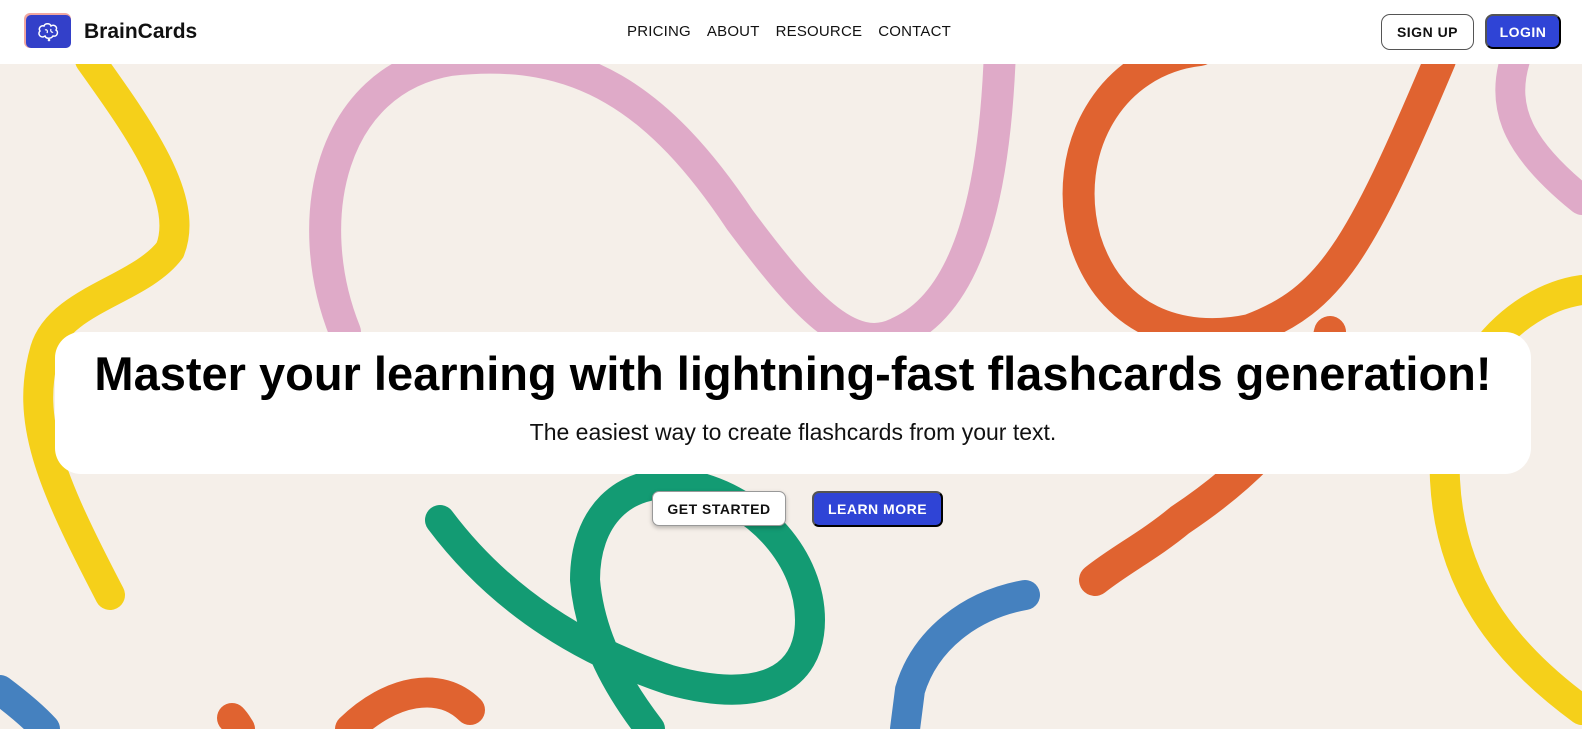 The height and width of the screenshot is (729, 1582). I want to click on learn-more-button: LEARN MORE, so click(877, 509).